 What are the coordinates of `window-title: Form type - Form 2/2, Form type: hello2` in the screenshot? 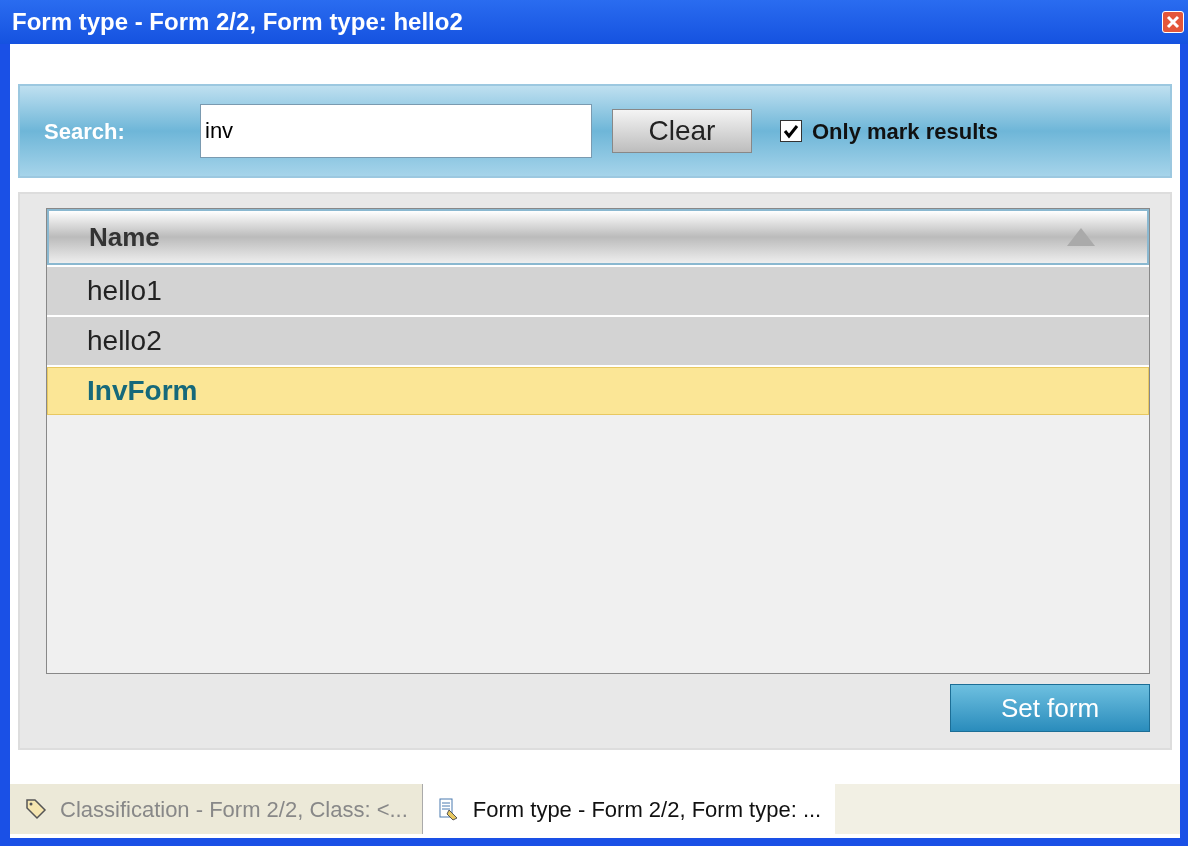 It's located at (237, 22).